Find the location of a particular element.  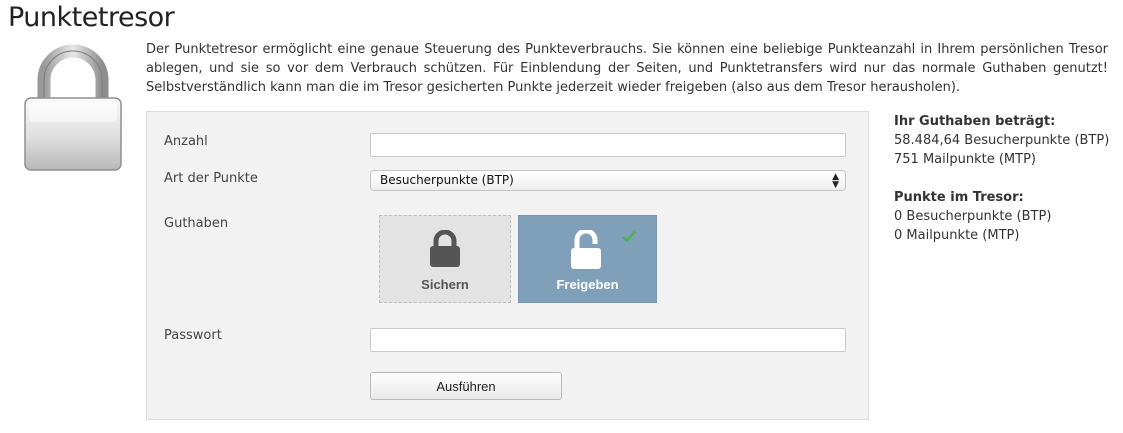

balance-visitor-points: 58.484,64 Besucherpunkte (BTP) is located at coordinates (1002, 140).